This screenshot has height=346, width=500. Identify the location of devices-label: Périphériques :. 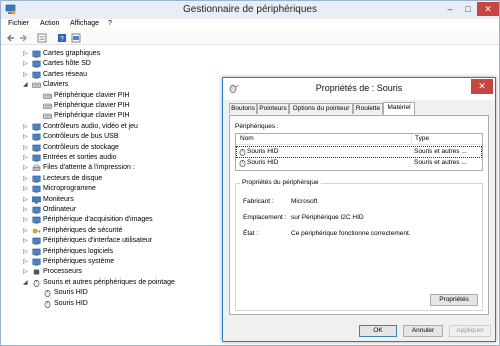
(257, 126).